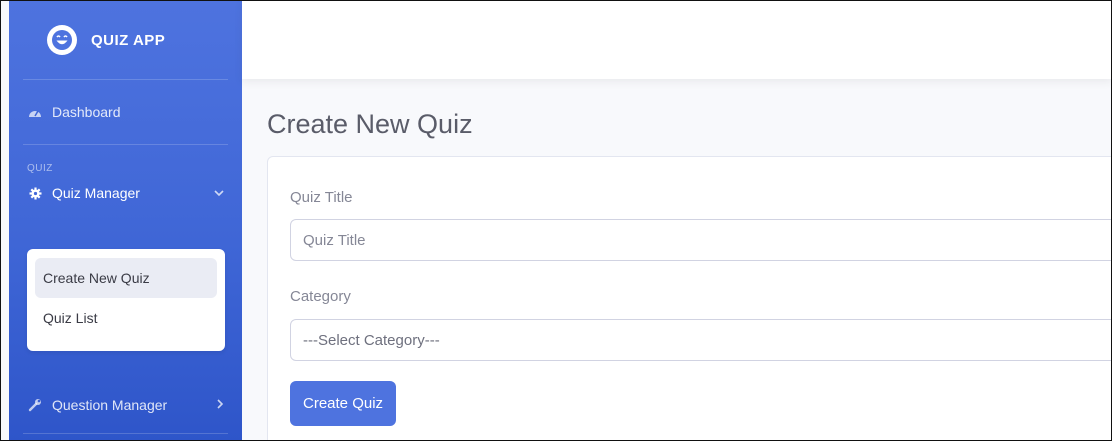 The height and width of the screenshot is (441, 1112). I want to click on quiz-submenu: Create New Quiz Quiz List, so click(126, 300).